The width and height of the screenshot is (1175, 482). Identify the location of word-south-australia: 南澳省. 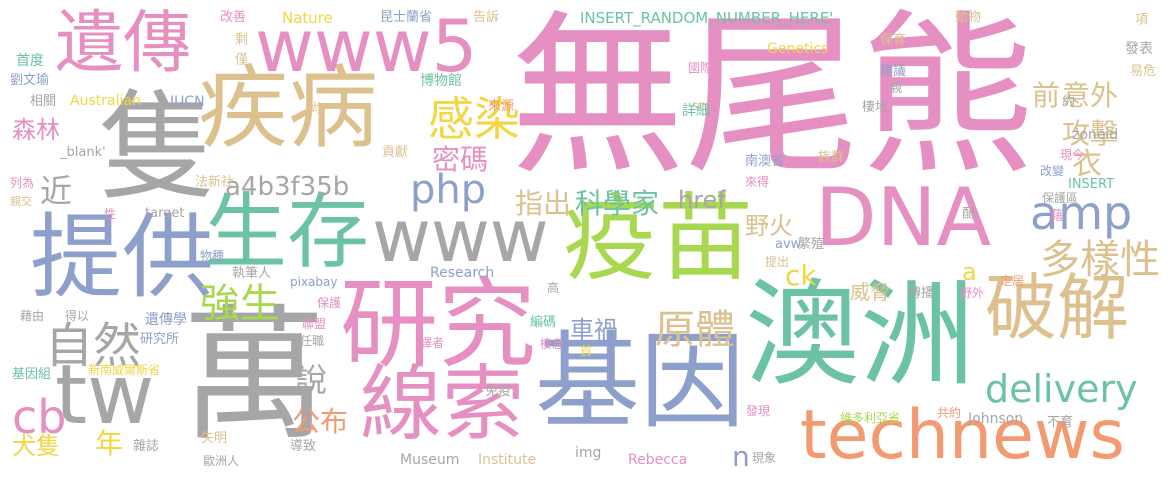
(765, 161).